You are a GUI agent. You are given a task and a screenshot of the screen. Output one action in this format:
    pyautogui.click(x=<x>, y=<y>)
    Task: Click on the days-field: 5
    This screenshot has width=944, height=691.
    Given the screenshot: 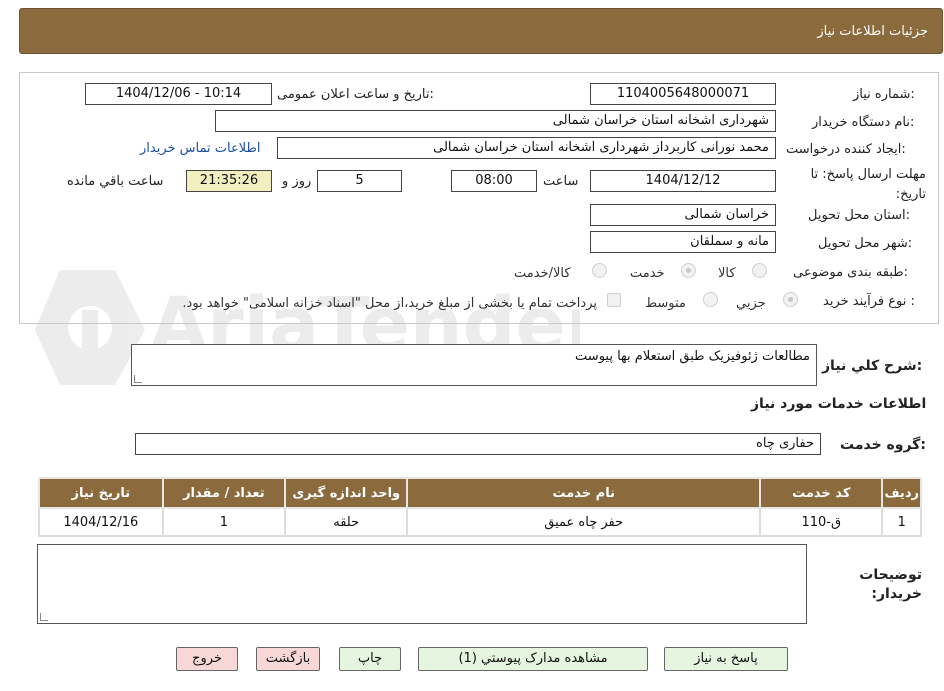 What is the action you would take?
    pyautogui.click(x=359, y=181)
    